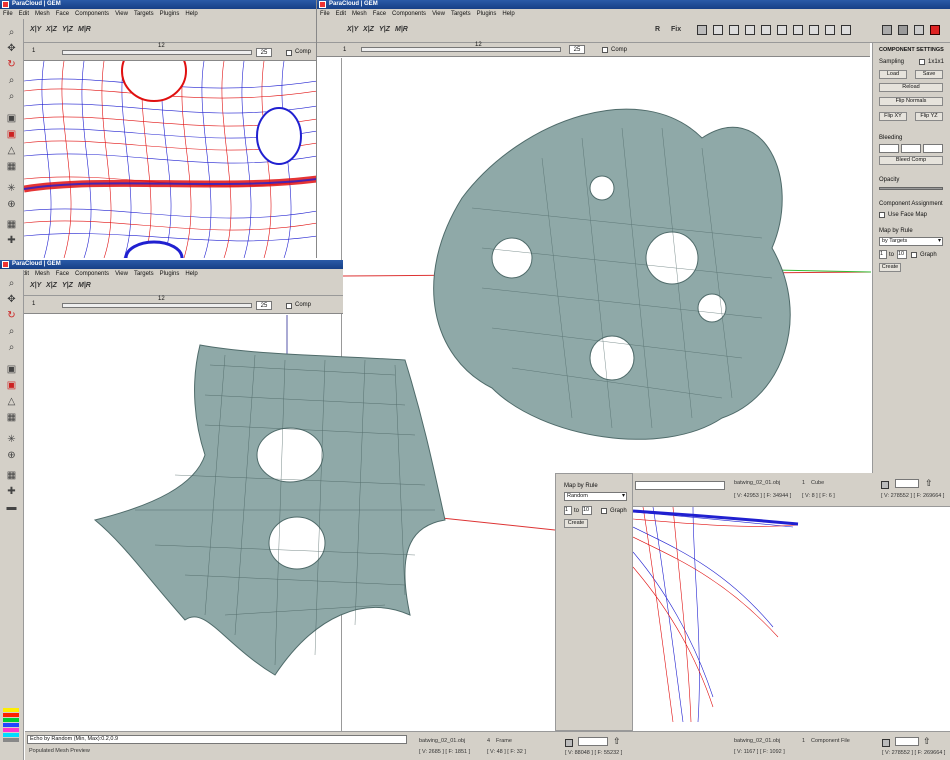 Image resolution: width=950 pixels, height=760 pixels. I want to click on minus-icon: ▬, so click(11, 507).